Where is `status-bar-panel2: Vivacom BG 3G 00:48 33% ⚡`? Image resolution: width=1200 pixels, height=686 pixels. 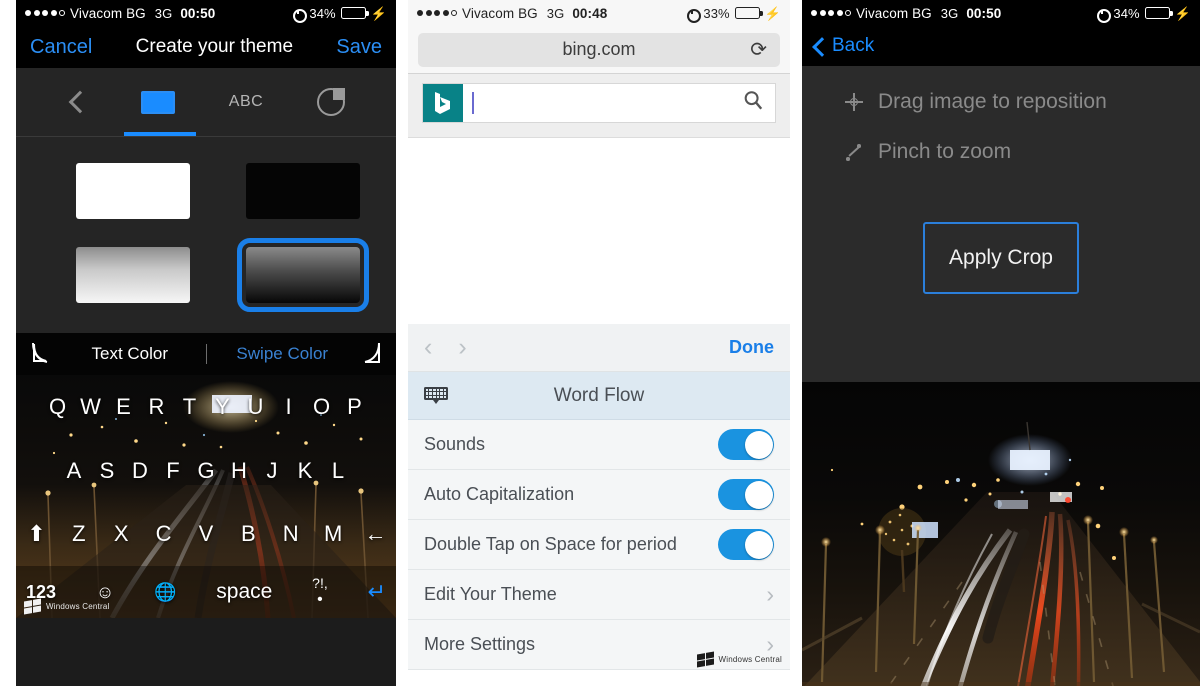
status-bar-panel2: Vivacom BG 3G 00:48 33% ⚡ is located at coordinates (599, 13).